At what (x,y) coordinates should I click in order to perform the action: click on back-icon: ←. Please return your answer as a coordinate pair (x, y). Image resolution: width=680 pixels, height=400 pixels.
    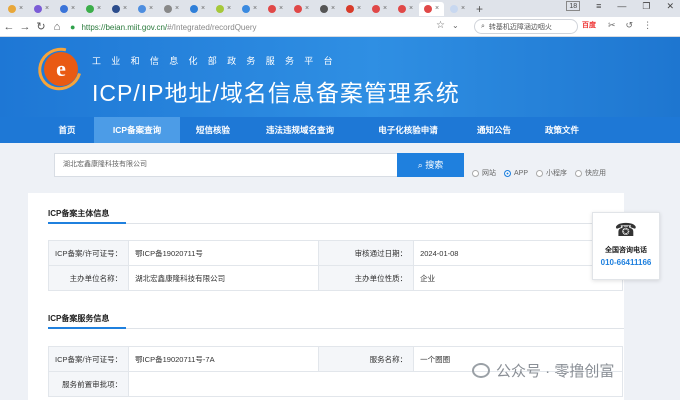
    Looking at the image, I should click on (9, 27).